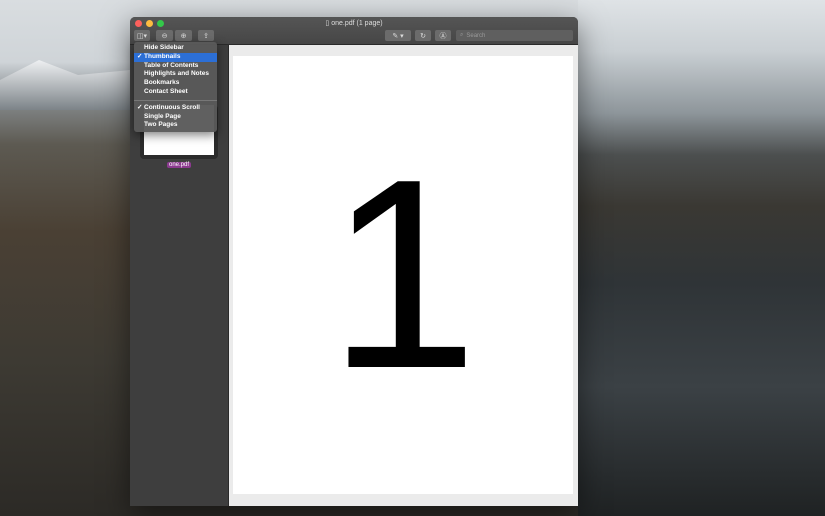 The width and height of the screenshot is (825, 516). I want to click on rotate-button: ↻, so click(423, 35).